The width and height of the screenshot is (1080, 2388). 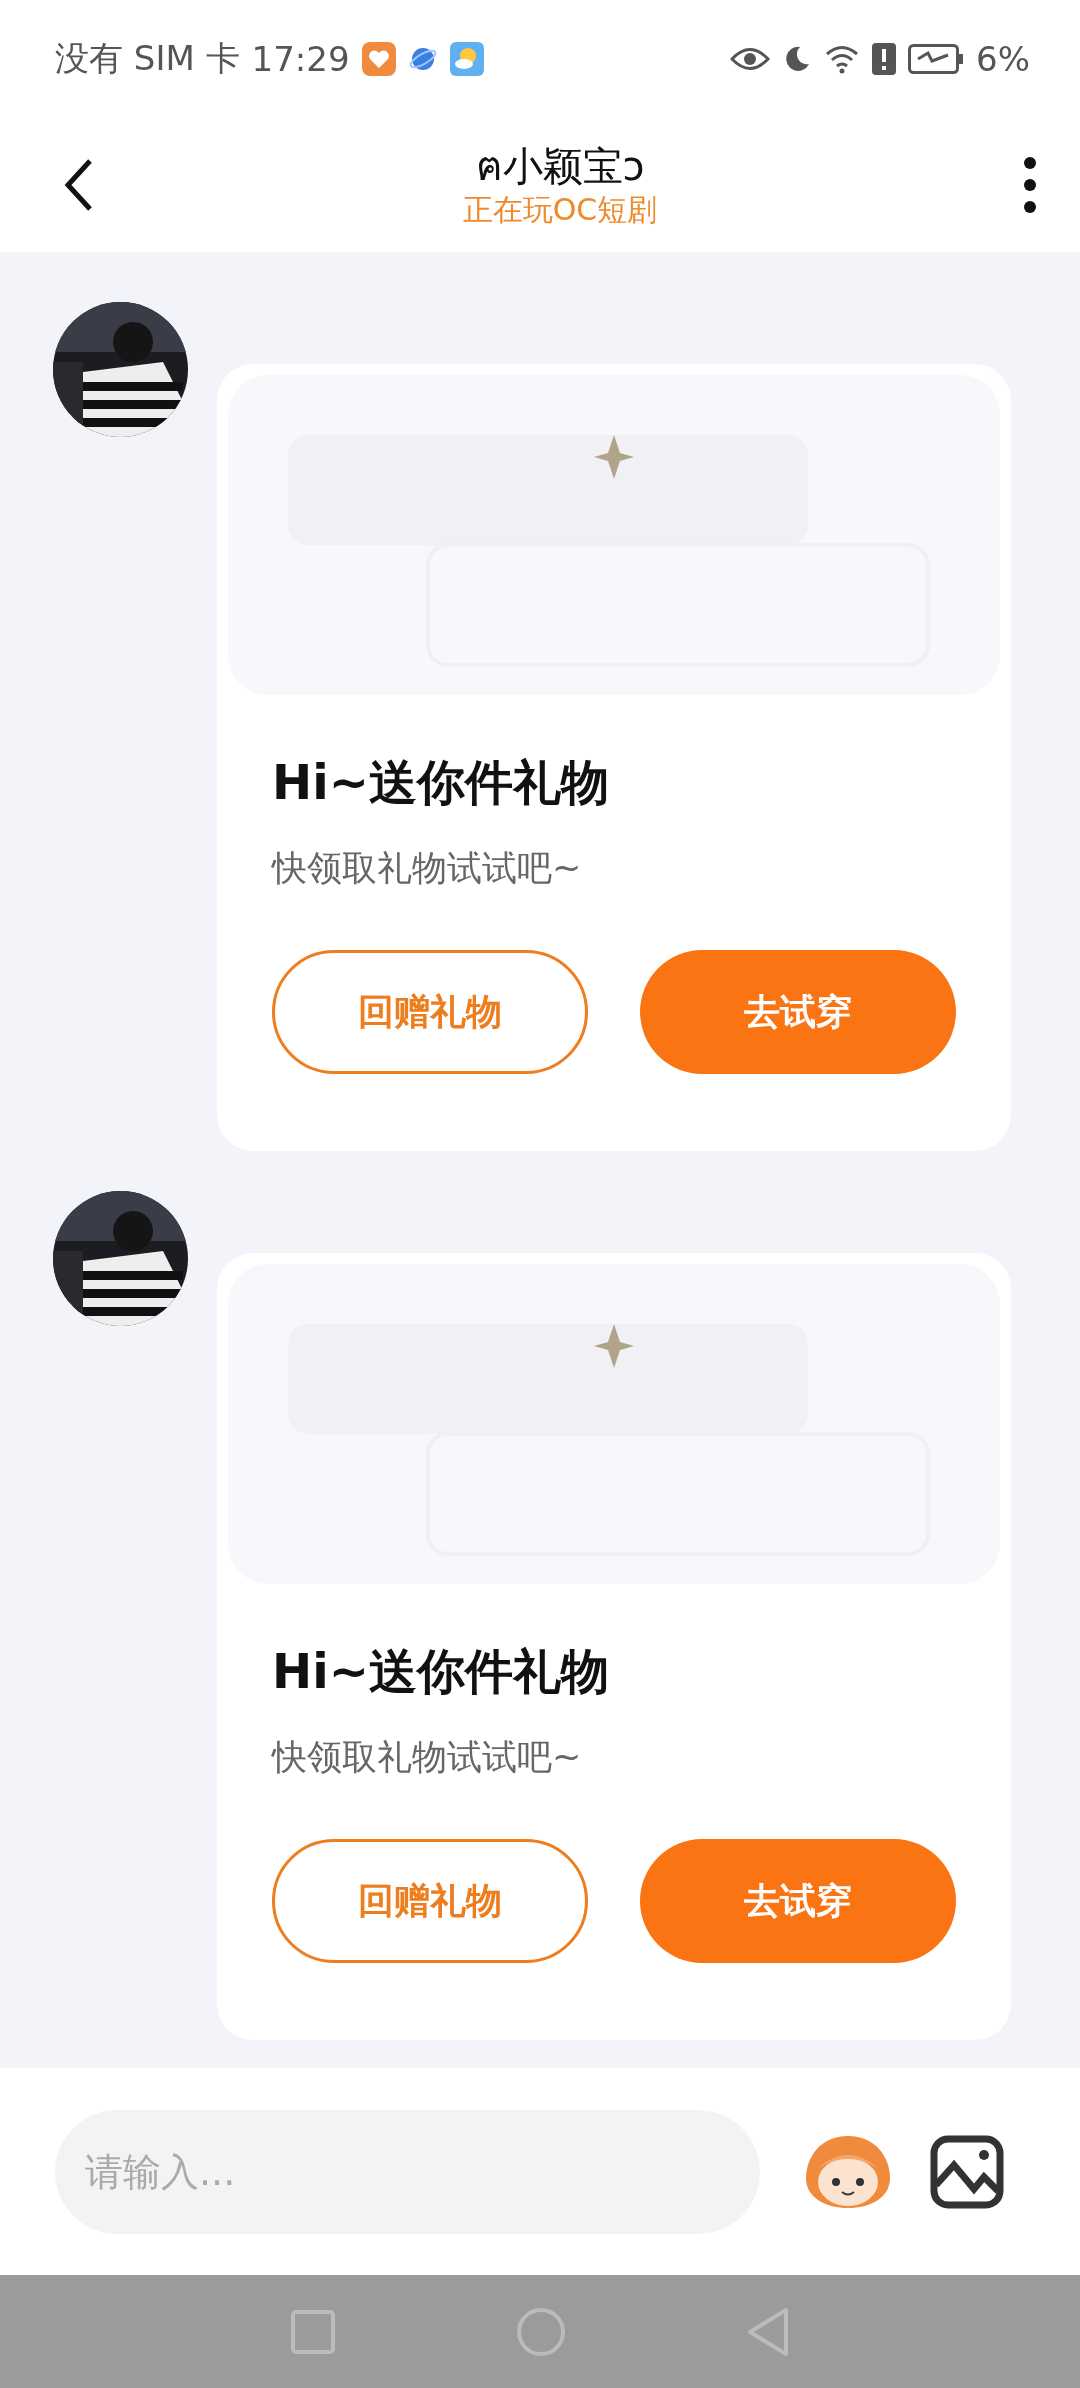 I want to click on clock-text: 17:29, so click(x=300, y=59).